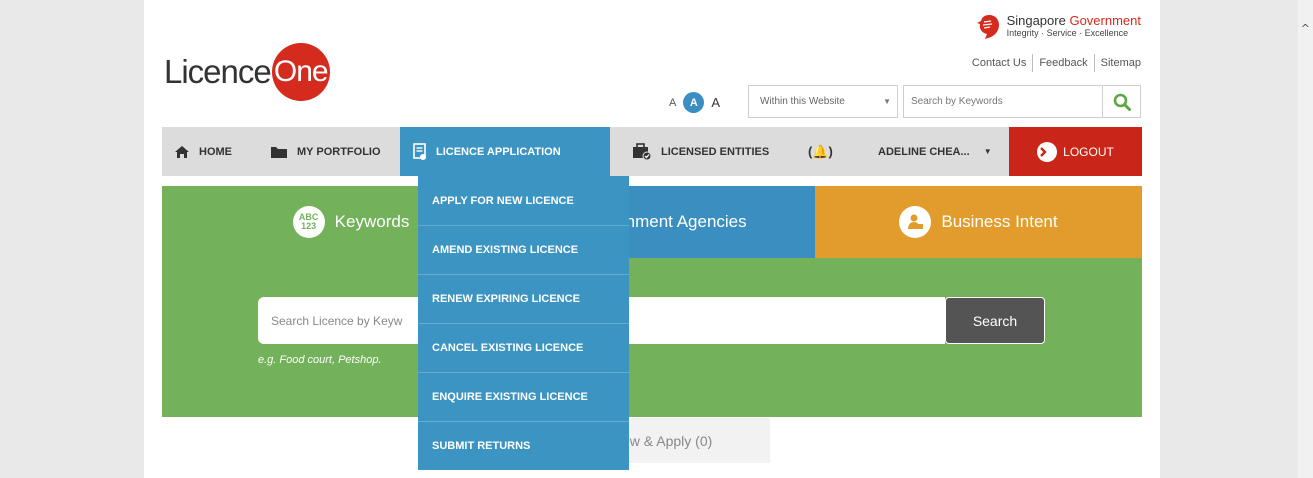  Describe the element at coordinates (523, 200) in the screenshot. I see `menu-item-apply-new-licence: APPLY FOR NEW LICENCE` at that location.